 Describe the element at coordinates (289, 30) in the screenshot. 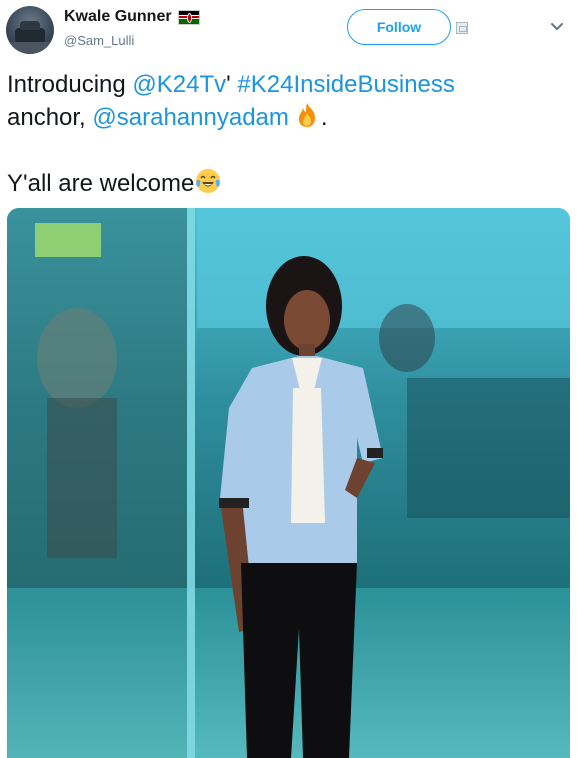

I see `tweet-header: Kwale Gunner @Sam_Lulli Follow` at that location.